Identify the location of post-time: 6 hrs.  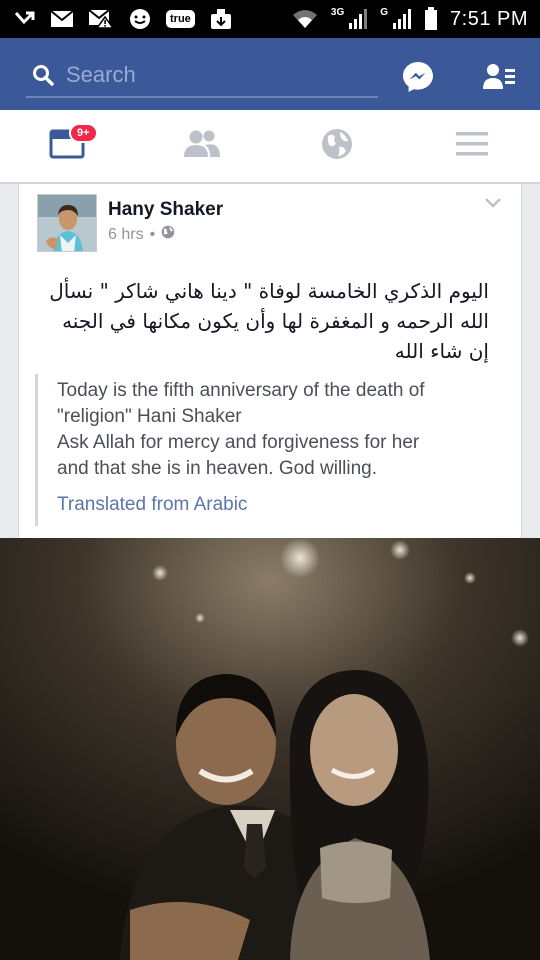
(126, 235).